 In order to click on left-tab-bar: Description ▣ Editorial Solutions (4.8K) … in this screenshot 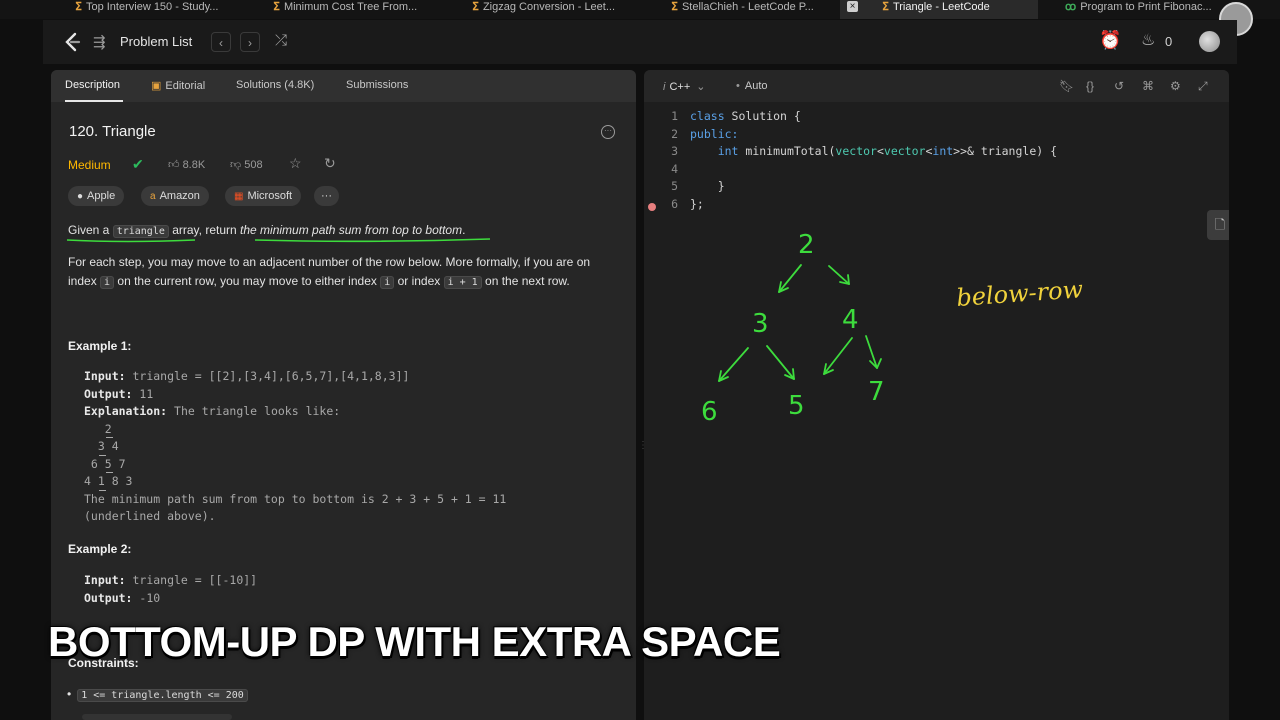, I will do `click(343, 86)`.